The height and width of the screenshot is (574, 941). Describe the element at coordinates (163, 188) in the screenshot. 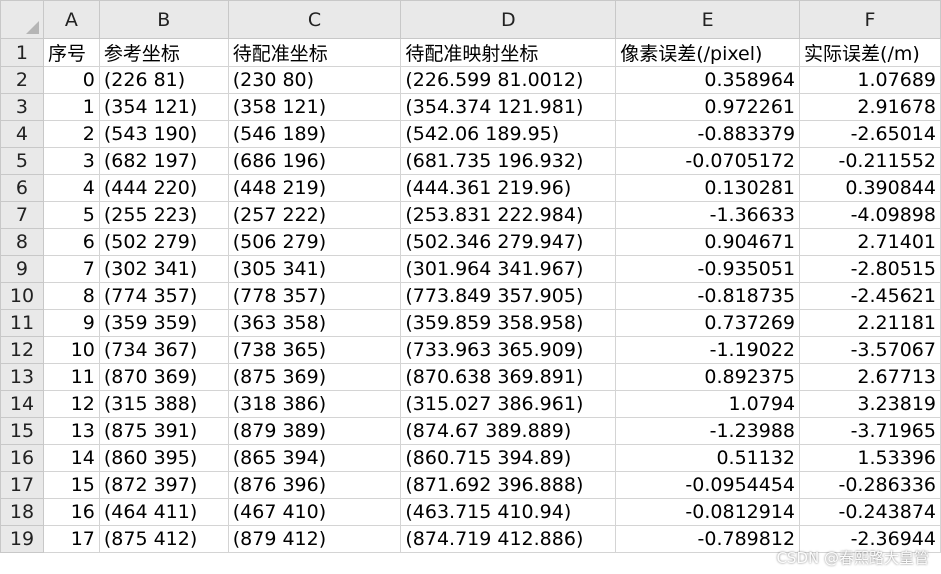

I see `cell-reference-coord: (444 220)` at that location.